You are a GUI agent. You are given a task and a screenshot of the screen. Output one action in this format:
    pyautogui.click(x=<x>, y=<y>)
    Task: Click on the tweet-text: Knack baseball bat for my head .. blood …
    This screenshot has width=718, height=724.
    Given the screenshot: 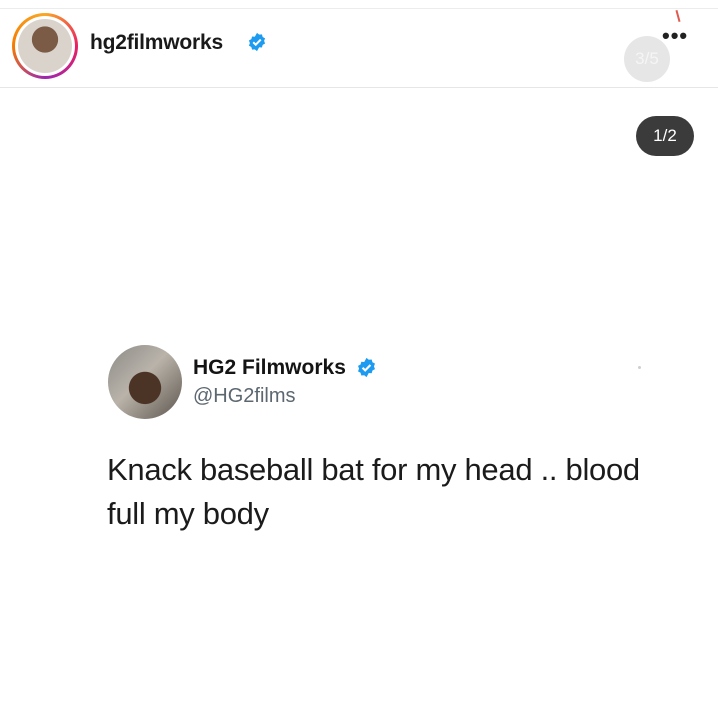 What is the action you would take?
    pyautogui.click(x=373, y=491)
    